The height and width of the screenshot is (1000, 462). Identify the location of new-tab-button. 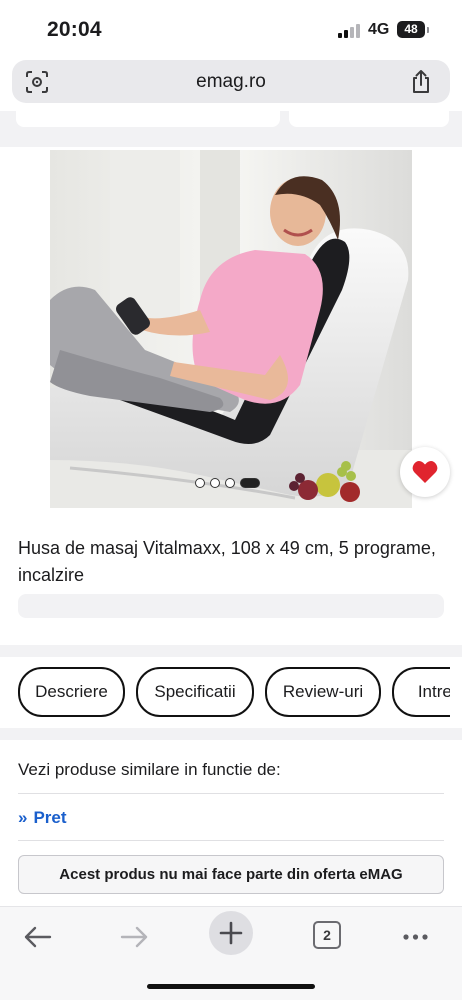
(231, 933).